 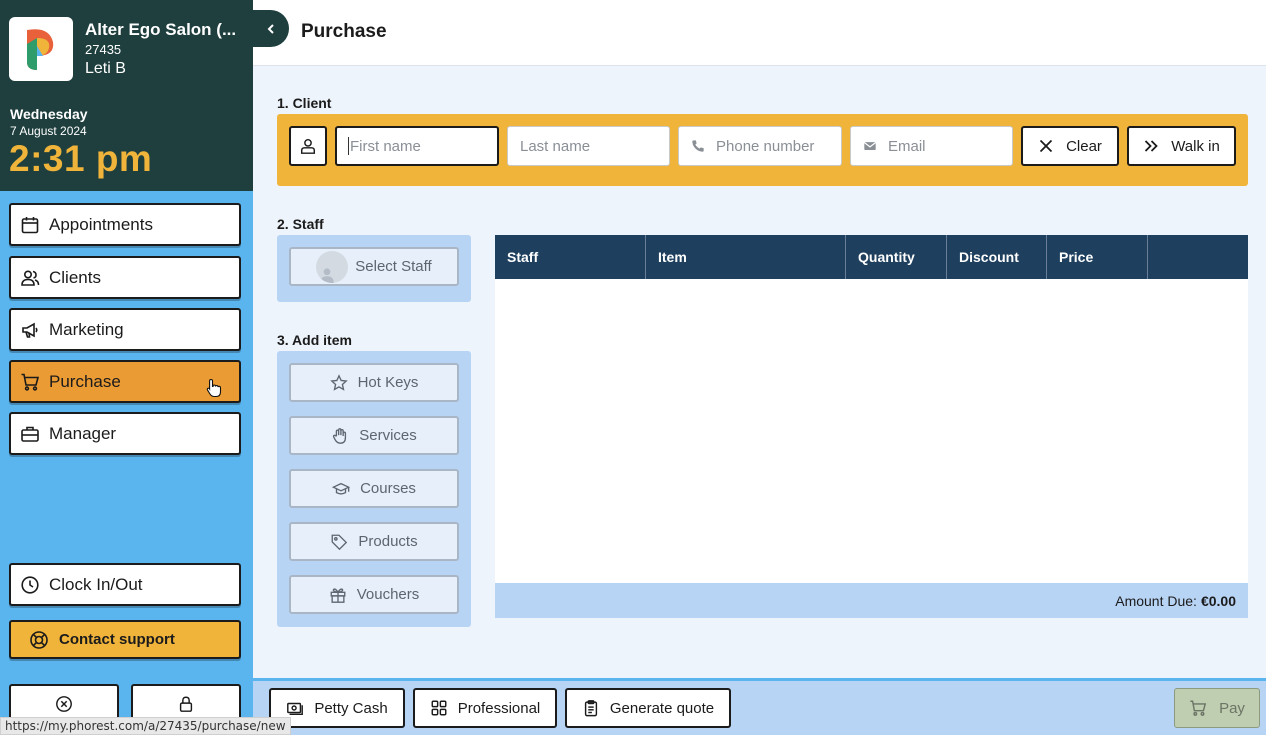 What do you see at coordinates (570, 257) in the screenshot?
I see `column-staff: Staff` at bounding box center [570, 257].